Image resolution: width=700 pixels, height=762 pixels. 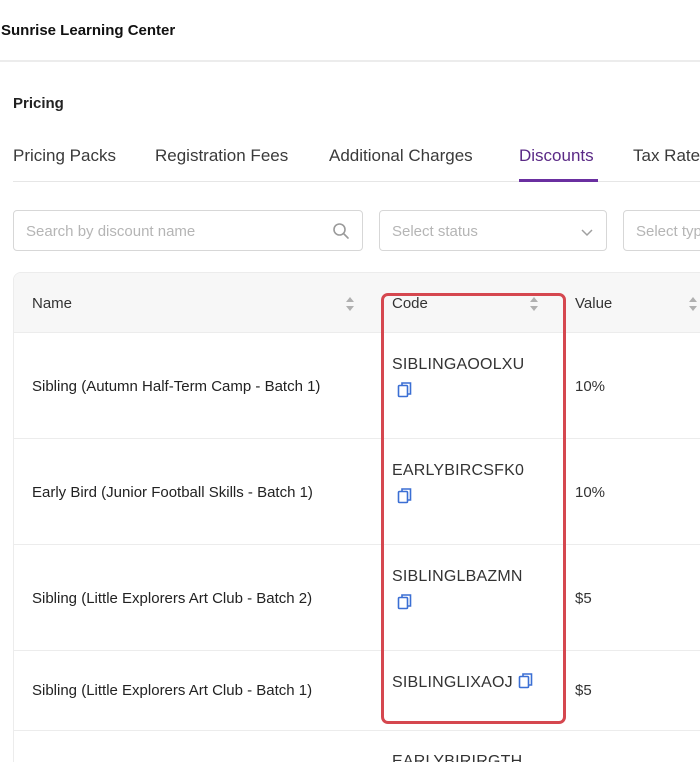 What do you see at coordinates (401, 156) in the screenshot?
I see `tab-additional-charges: Additional Charges` at bounding box center [401, 156].